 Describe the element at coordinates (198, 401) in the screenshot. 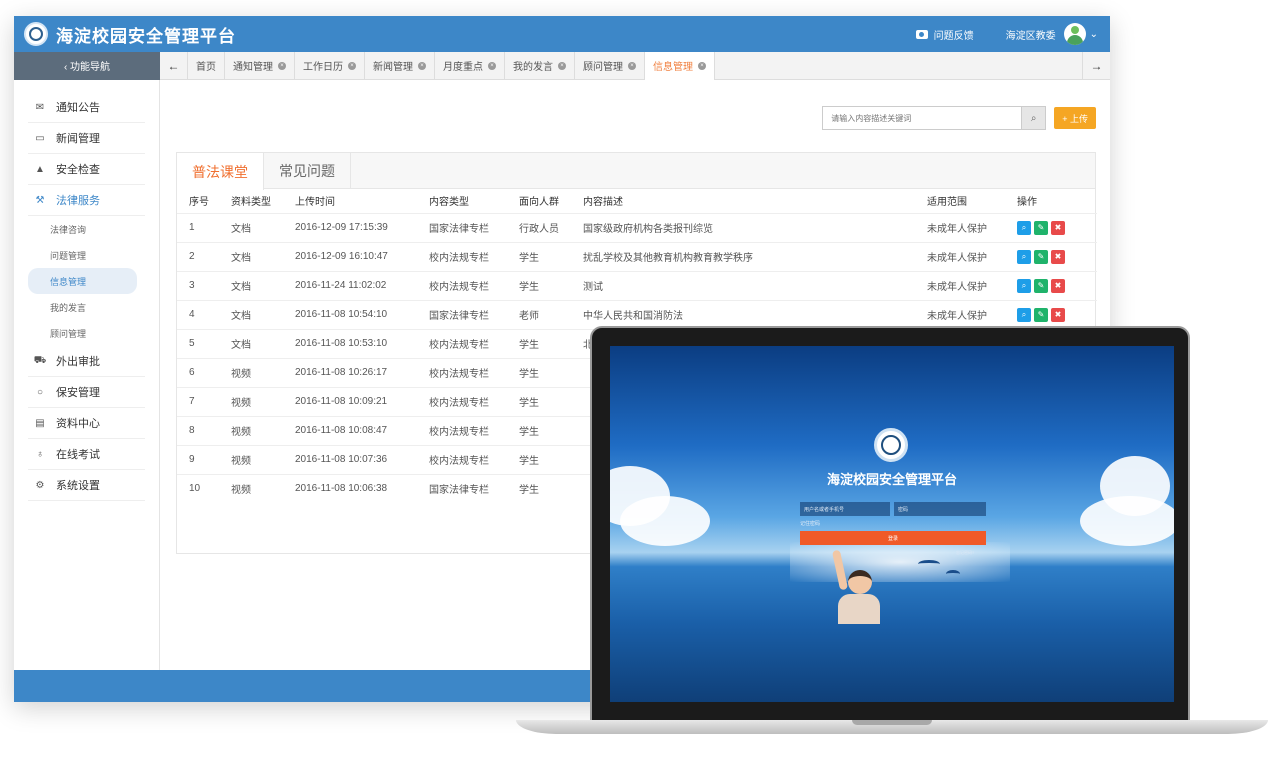

I see `table-cell: 7` at that location.